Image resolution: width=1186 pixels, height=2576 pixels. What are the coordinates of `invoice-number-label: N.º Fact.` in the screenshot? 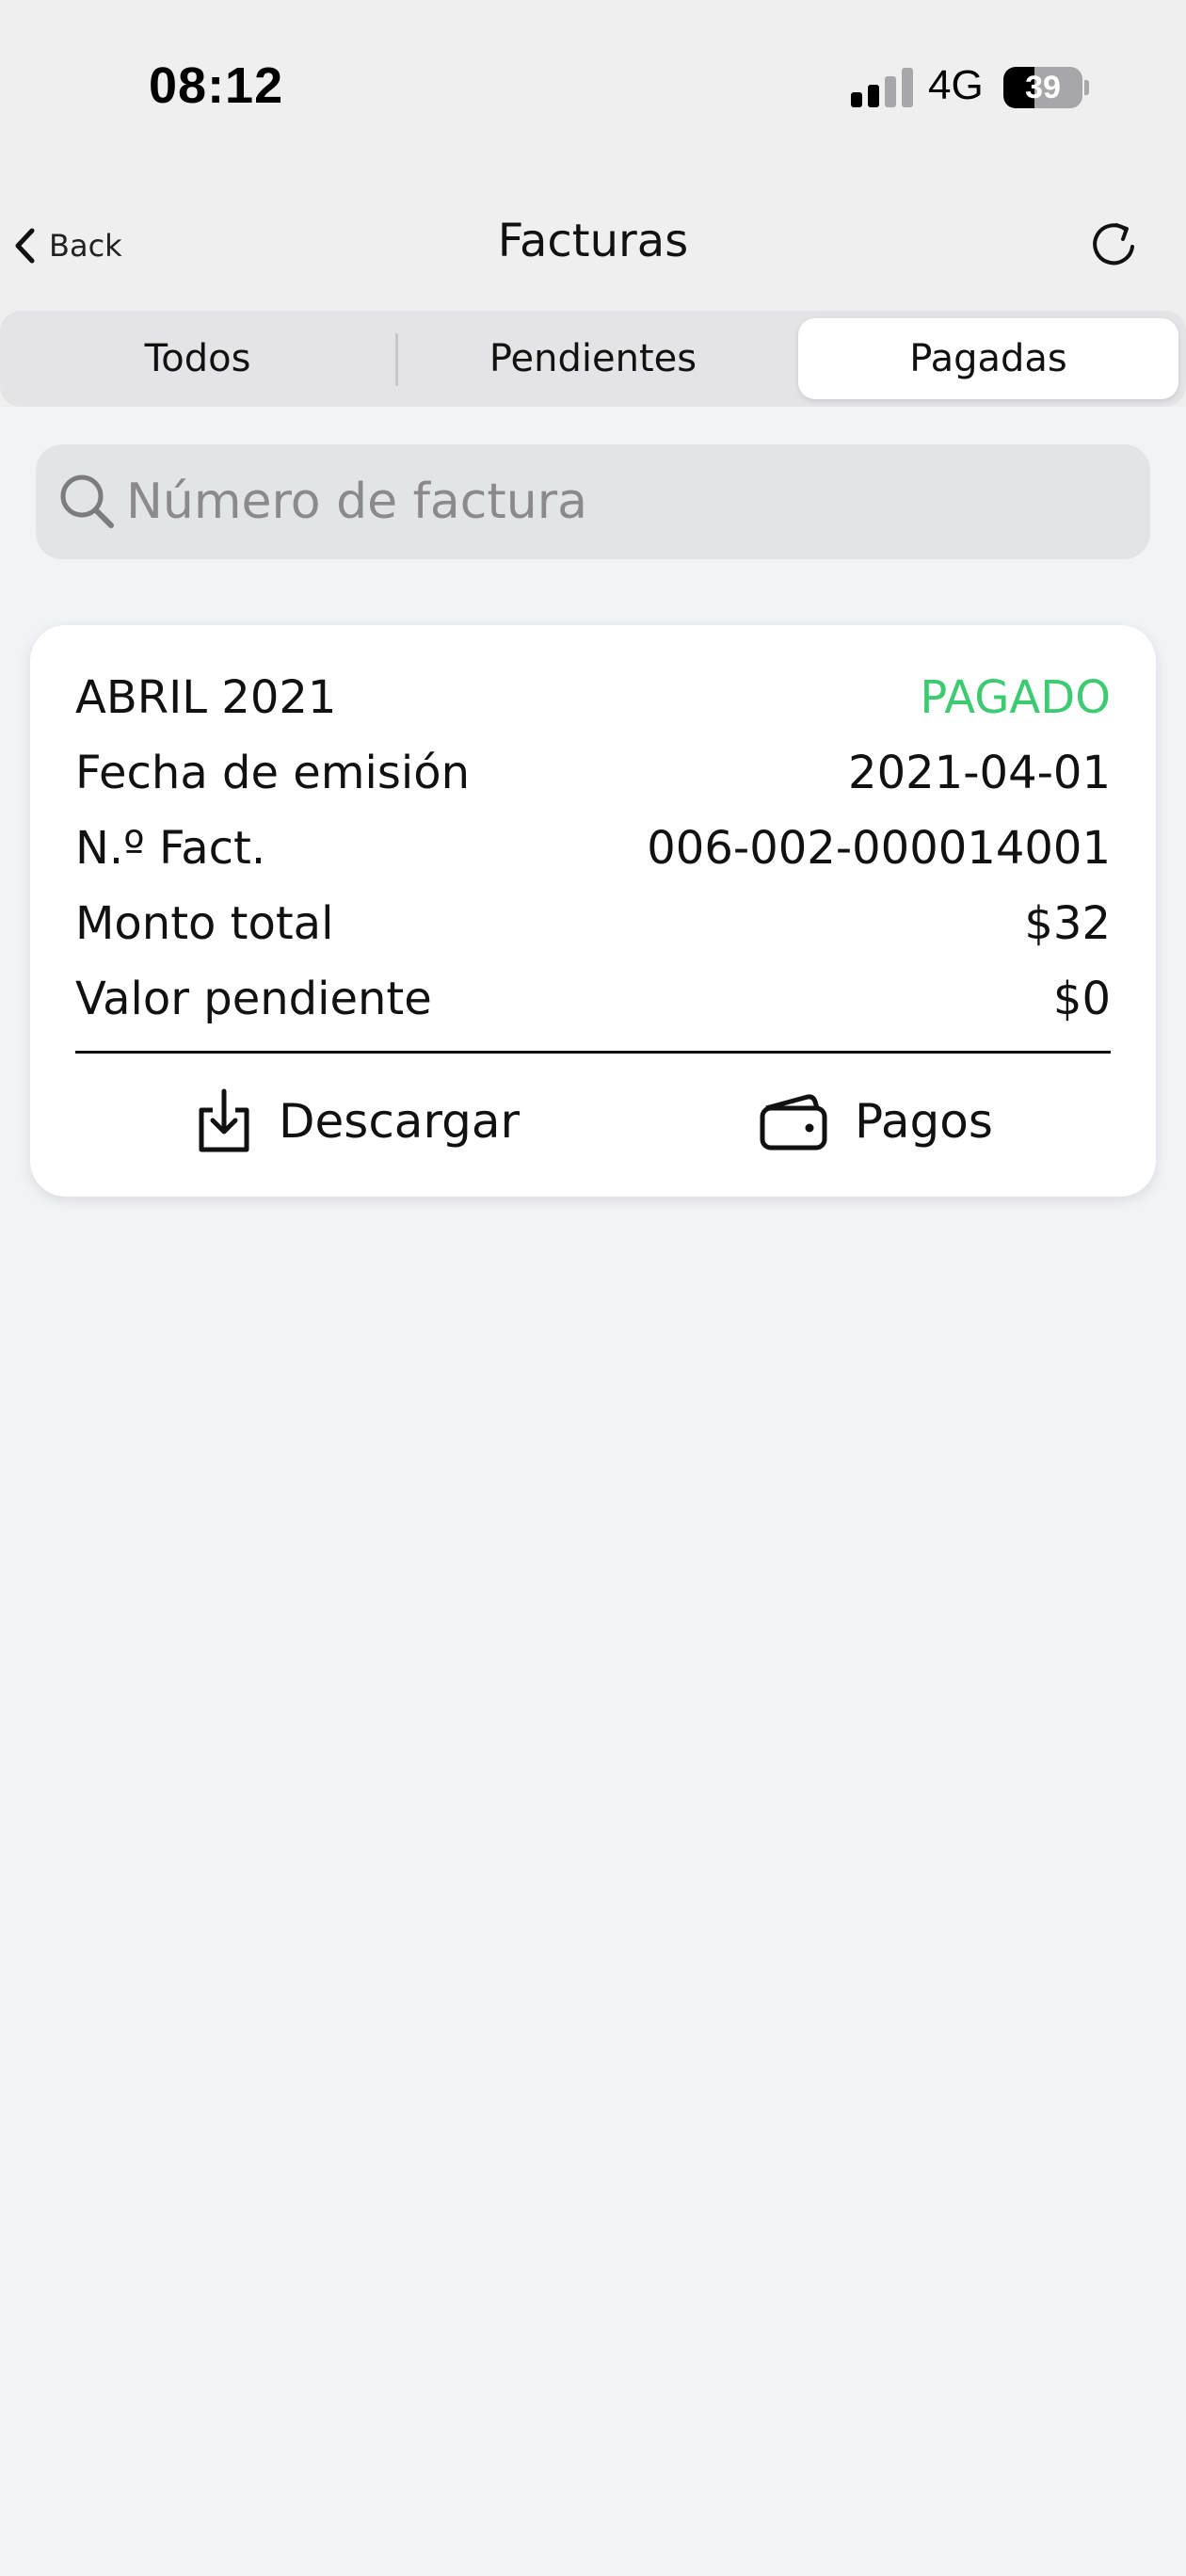 It's located at (170, 848).